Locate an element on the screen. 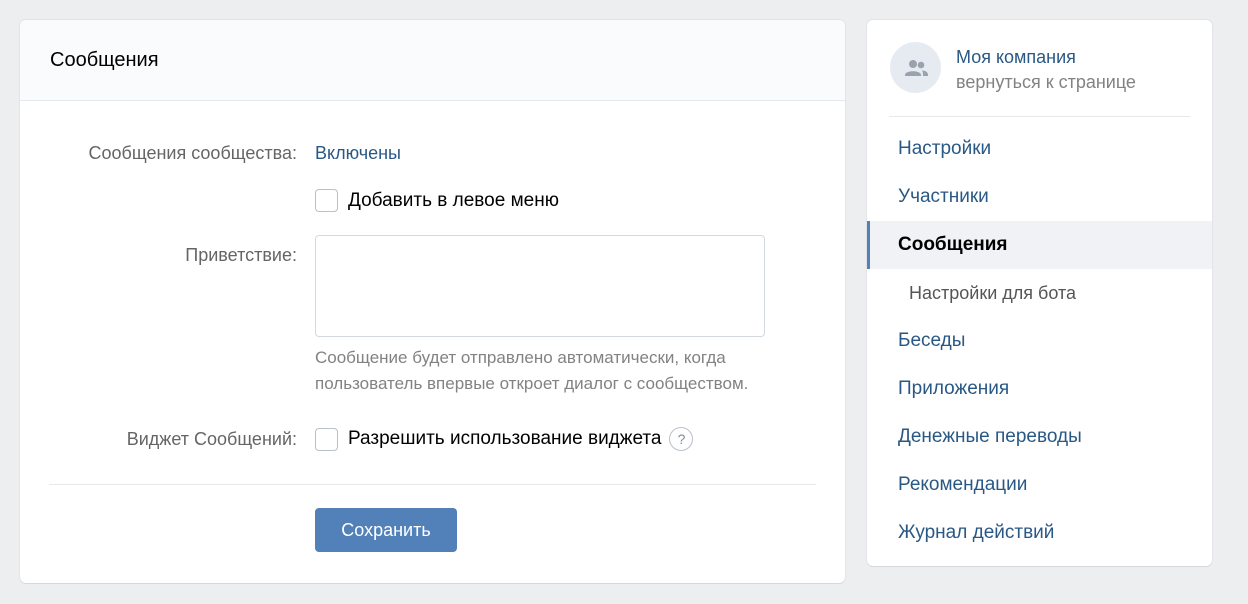  widget-checkbox-label: Разрешить использование виджета is located at coordinates (504, 439).